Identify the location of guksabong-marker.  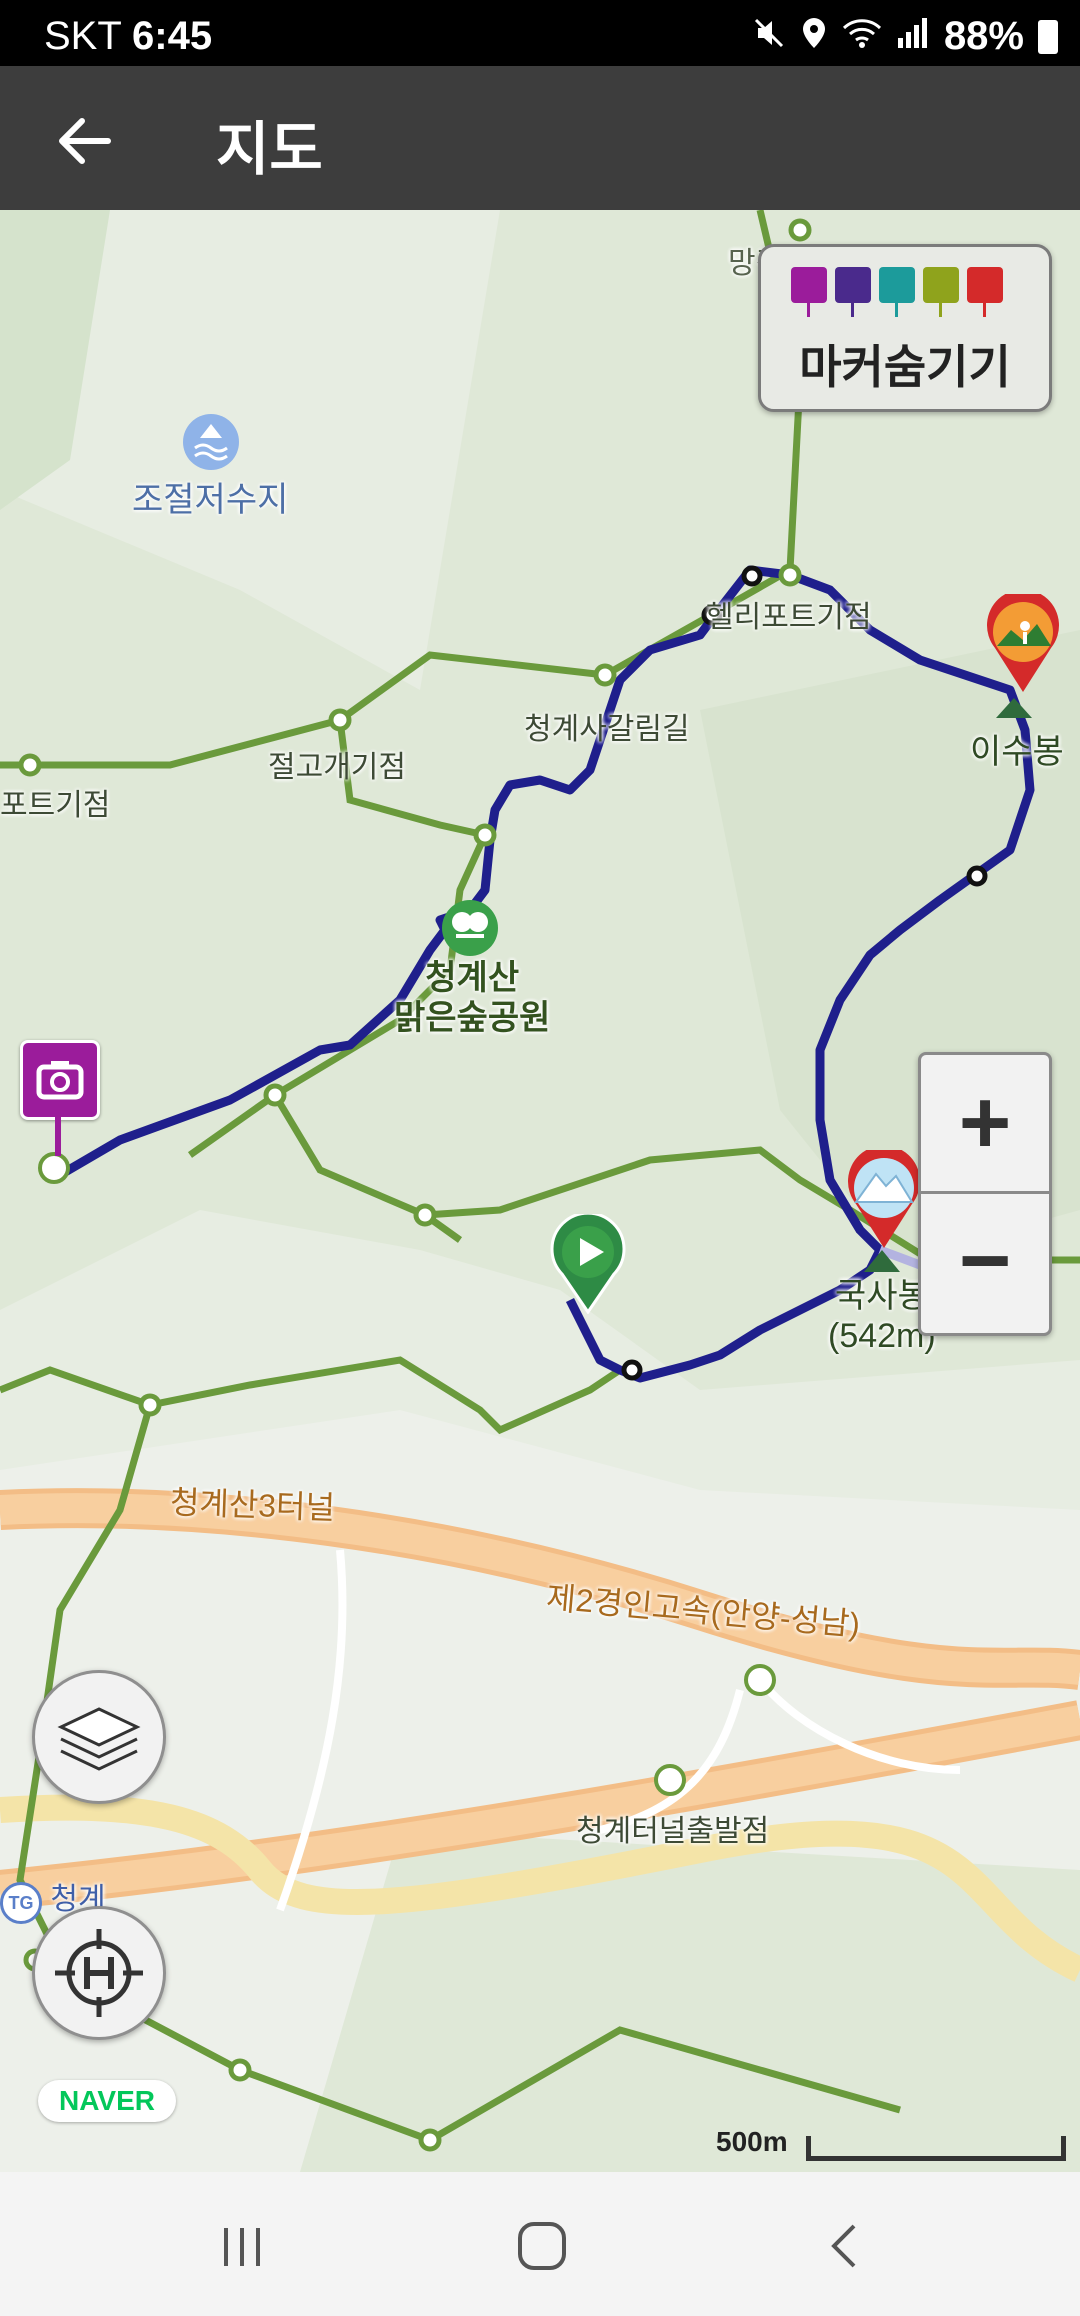
(884, 1200).